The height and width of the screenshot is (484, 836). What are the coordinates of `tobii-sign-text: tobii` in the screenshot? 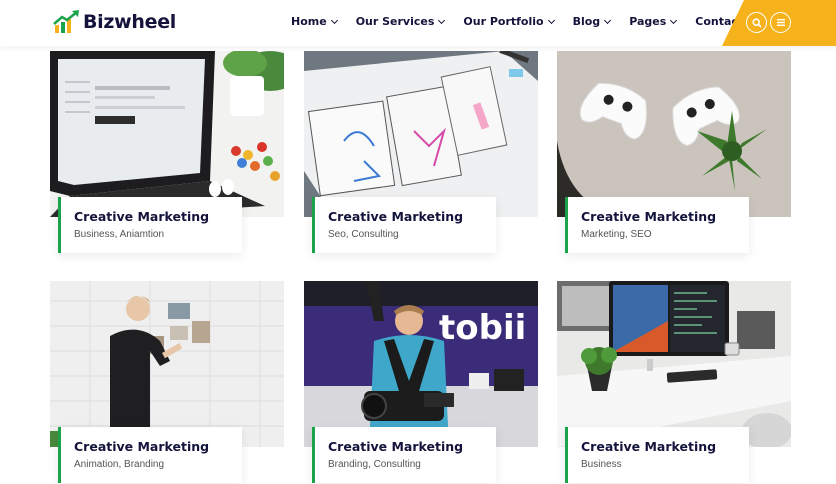 It's located at (482, 328).